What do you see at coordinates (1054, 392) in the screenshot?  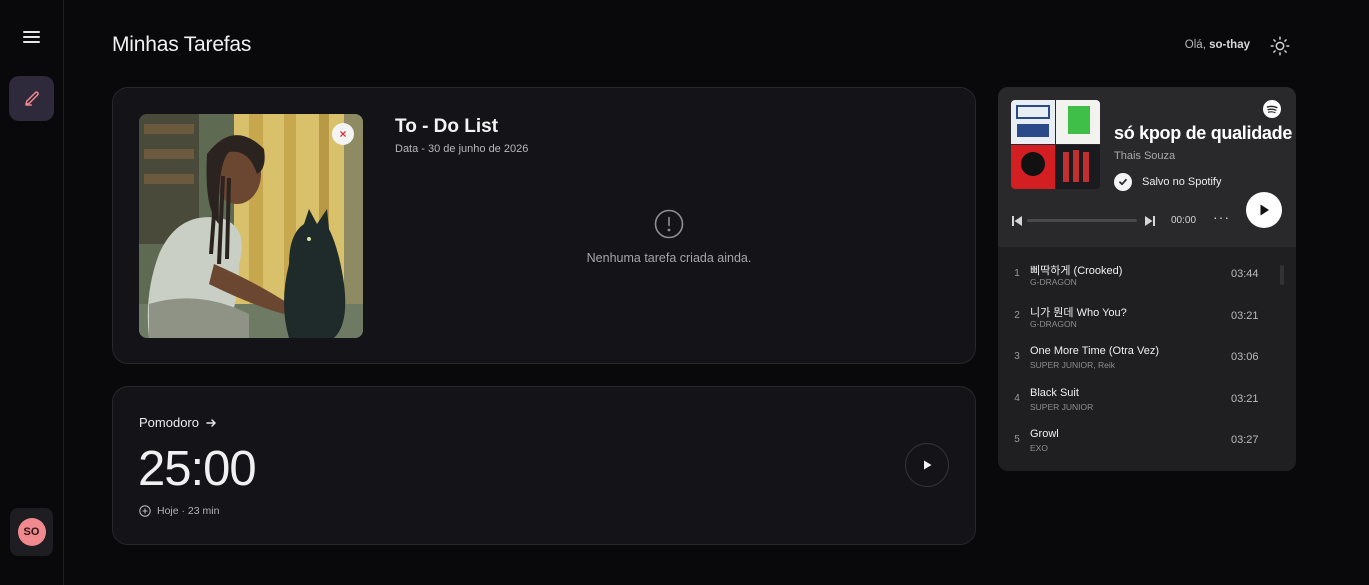 I see `track-name: Black Suit` at bounding box center [1054, 392].